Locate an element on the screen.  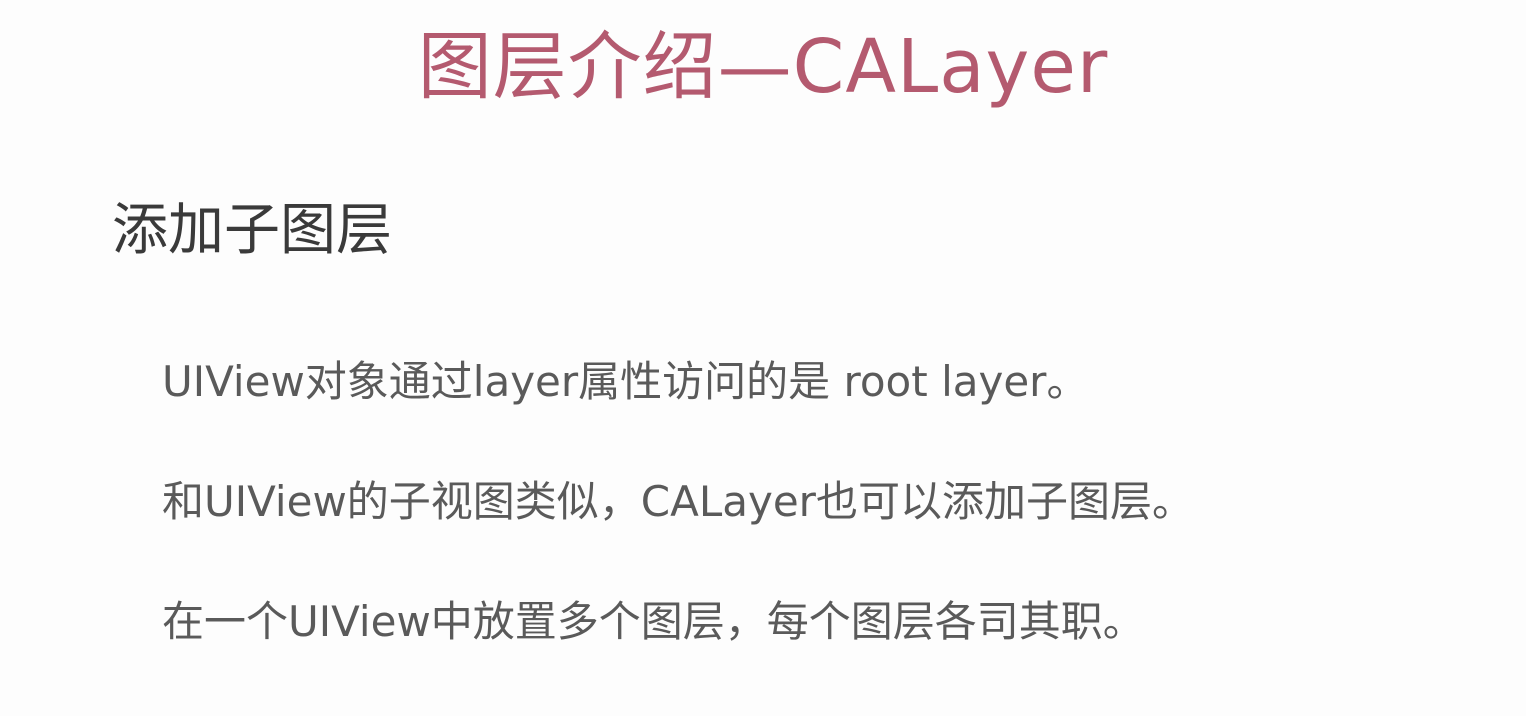
bullet-item: 和UIView的子视图类似，CALayer也可以添加子图层。 is located at coordinates (678, 501).